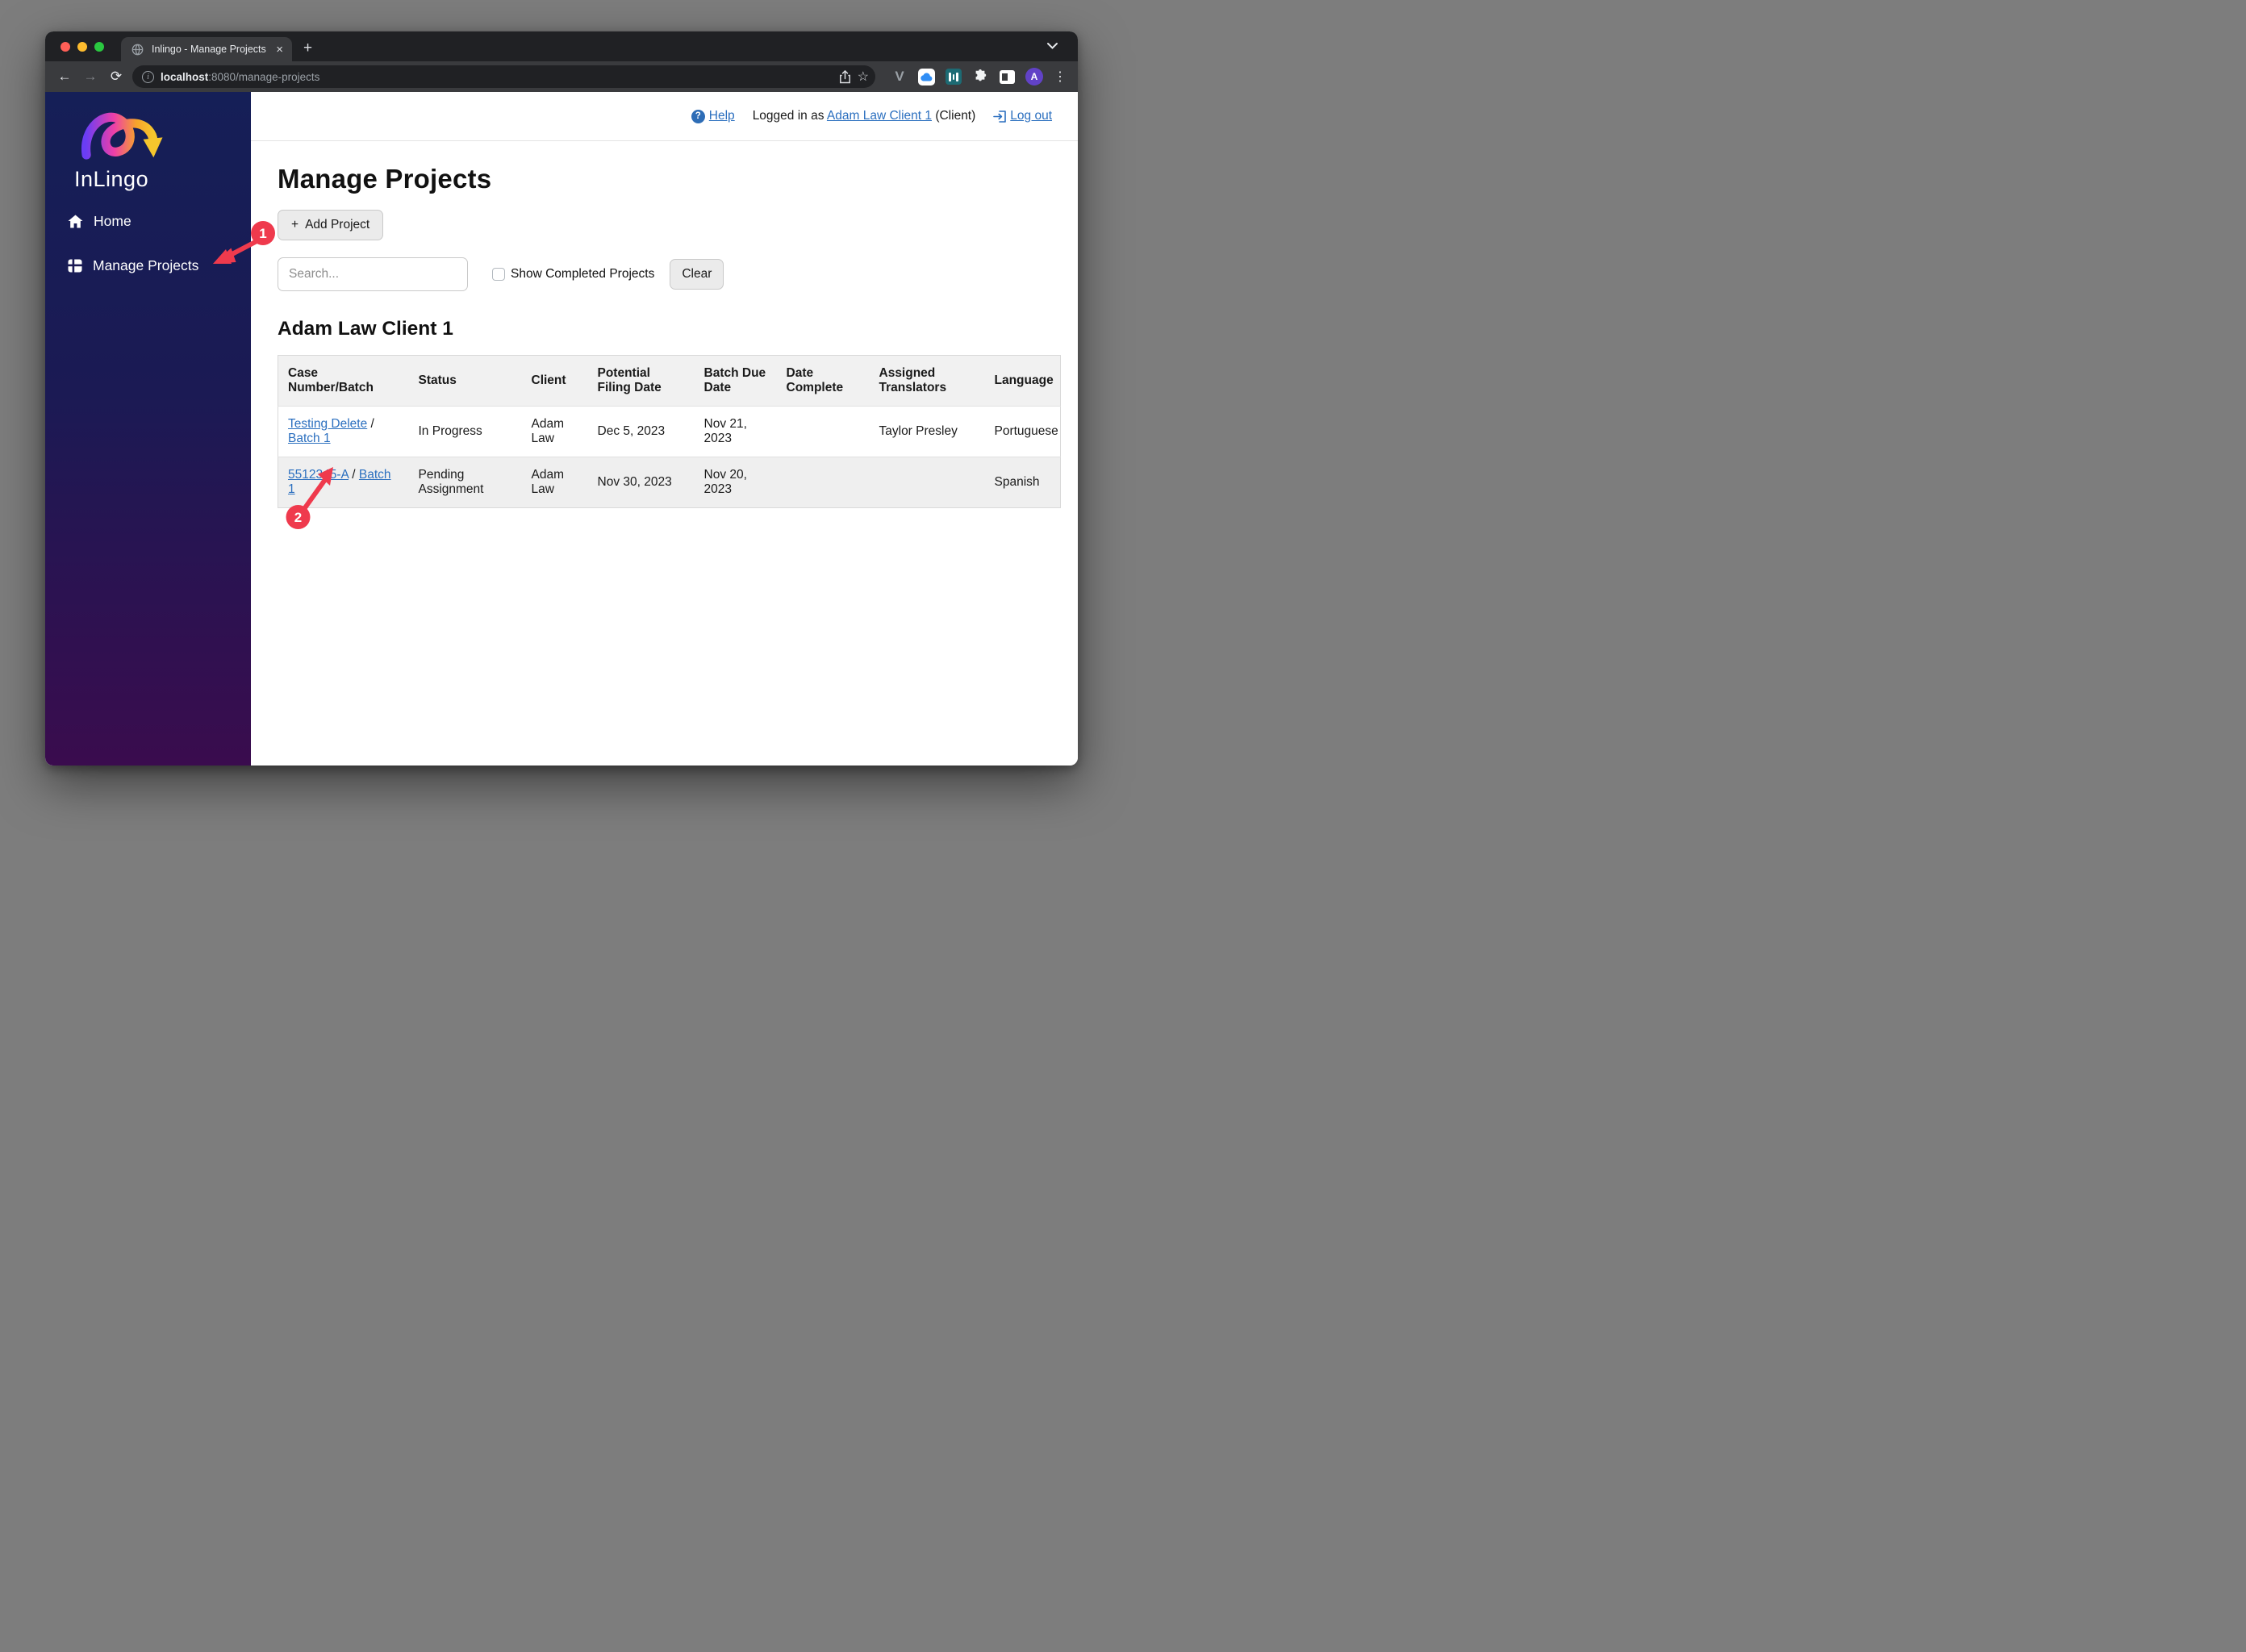 The width and height of the screenshot is (2246, 1652). Describe the element at coordinates (137, 49) in the screenshot. I see `globe-favicon-icon` at that location.